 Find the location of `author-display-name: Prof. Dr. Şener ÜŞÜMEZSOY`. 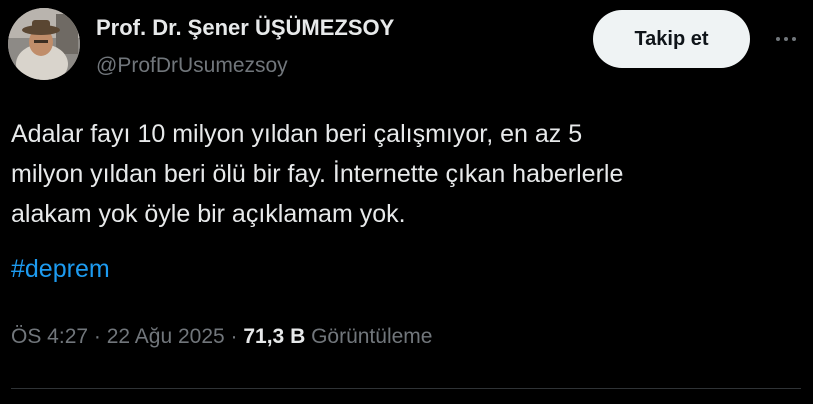

author-display-name: Prof. Dr. Şener ÜŞÜMEZSOY is located at coordinates (245, 28).